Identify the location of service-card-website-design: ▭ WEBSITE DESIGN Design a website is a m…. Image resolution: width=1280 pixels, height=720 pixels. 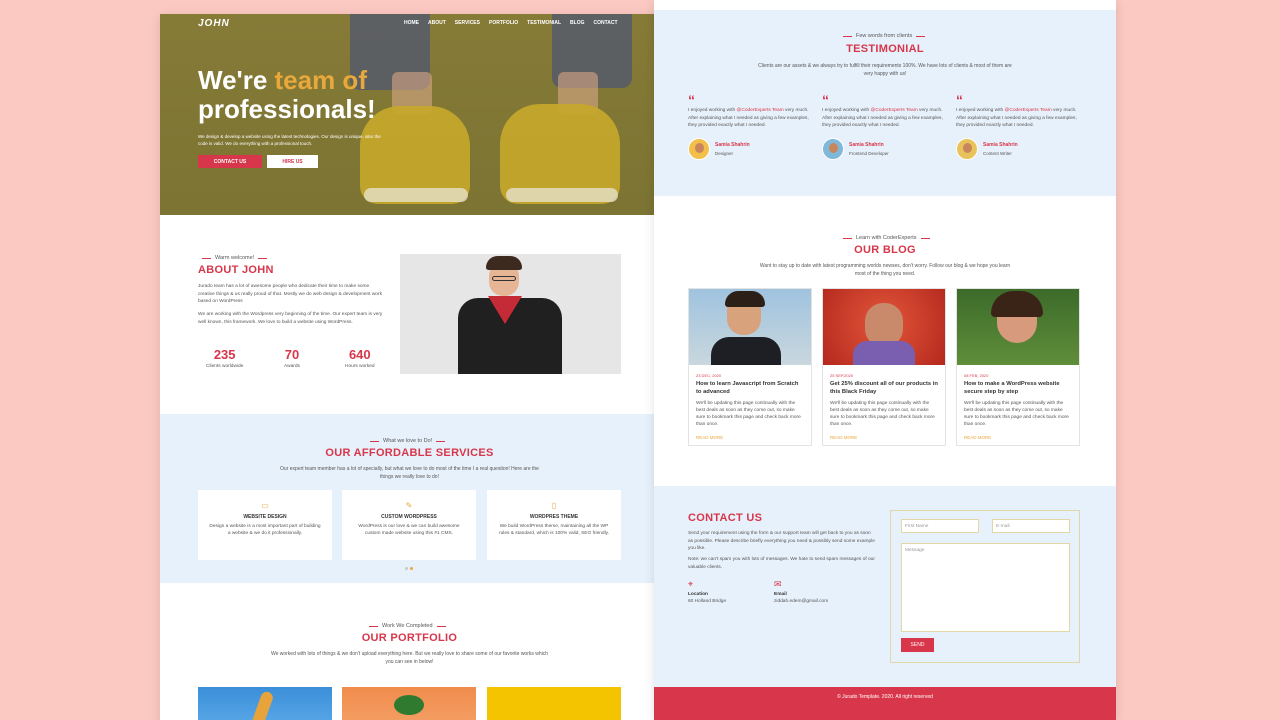
(265, 525).